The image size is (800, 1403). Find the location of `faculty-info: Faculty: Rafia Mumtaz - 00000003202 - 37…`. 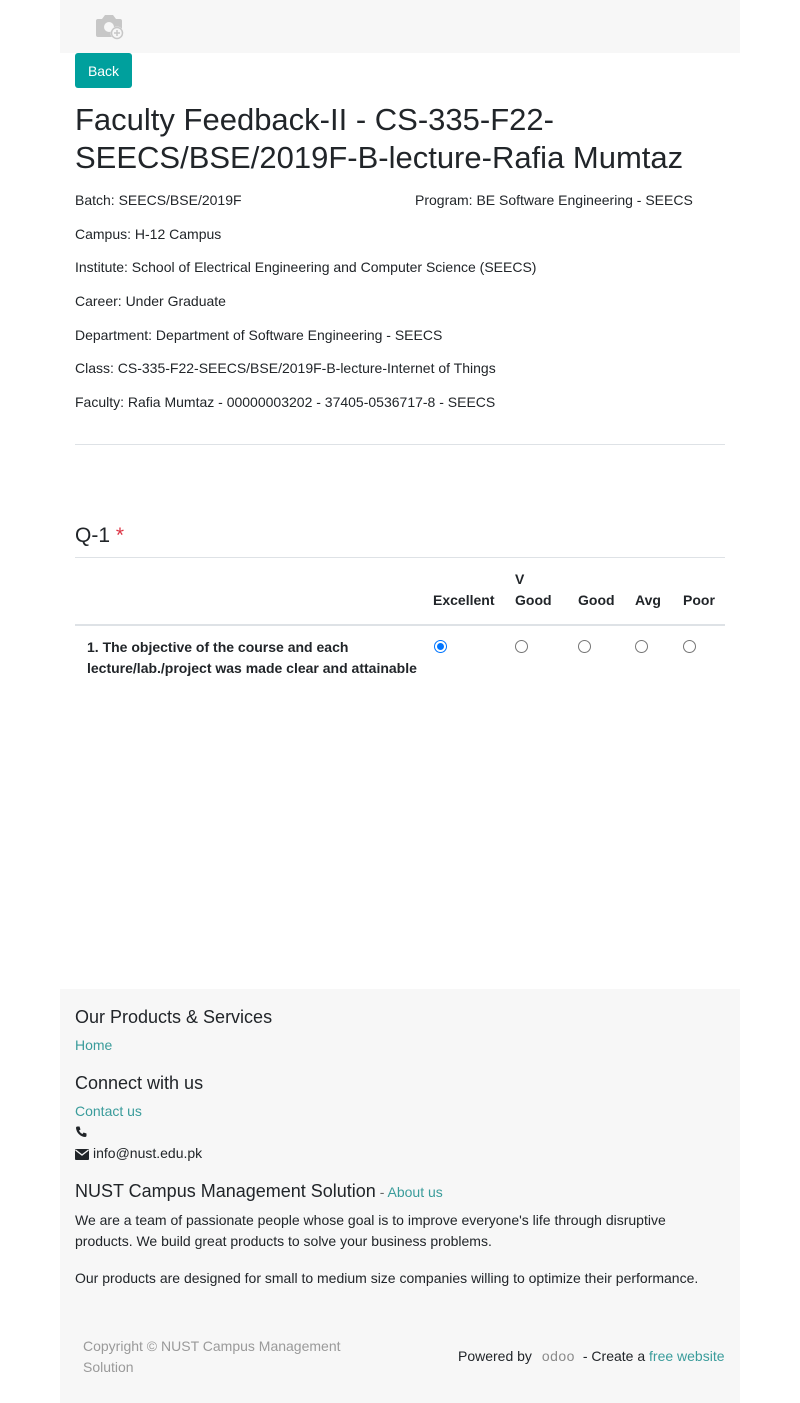

faculty-info: Faculty: Rafia Mumtaz - 00000003202 - 37… is located at coordinates (285, 402).